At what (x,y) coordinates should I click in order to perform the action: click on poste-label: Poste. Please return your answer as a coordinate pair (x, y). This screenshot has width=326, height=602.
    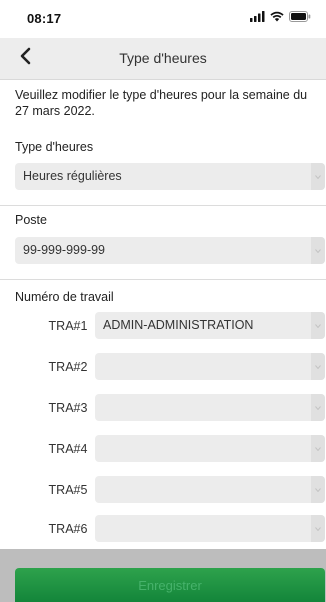
    Looking at the image, I should click on (31, 220).